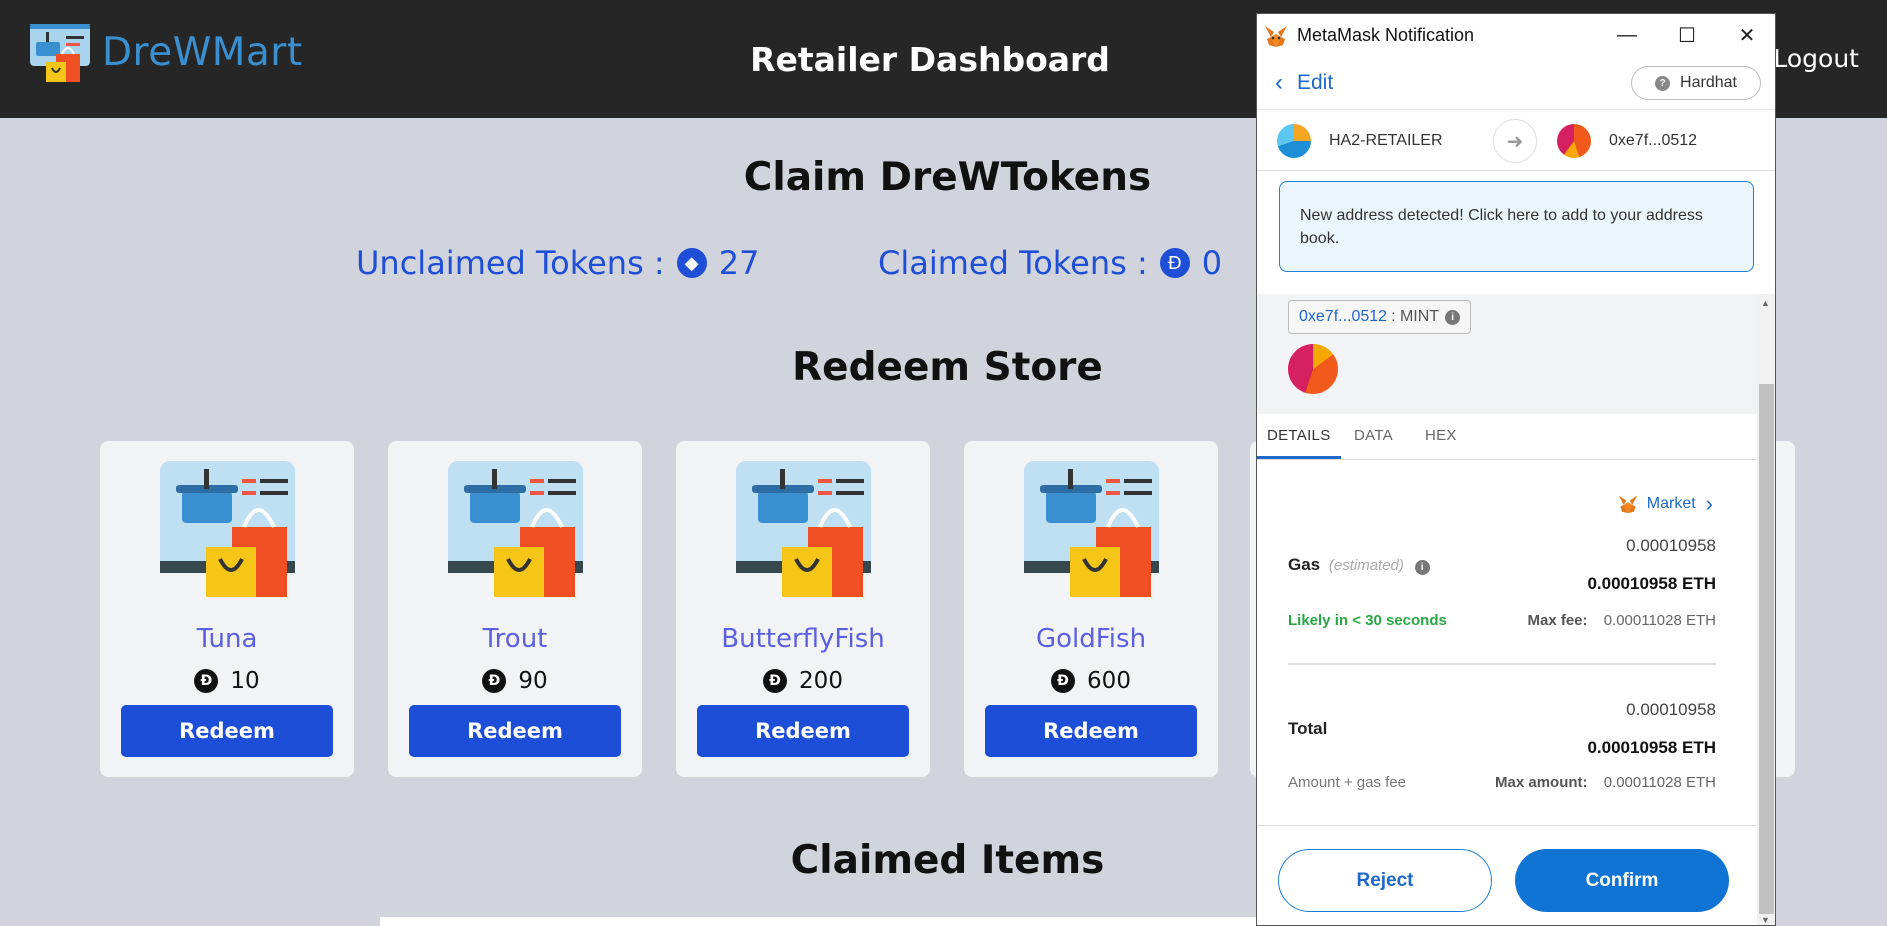  Describe the element at coordinates (1386, 35) in the screenshot. I see `window-title: MetaMask Notification` at that location.